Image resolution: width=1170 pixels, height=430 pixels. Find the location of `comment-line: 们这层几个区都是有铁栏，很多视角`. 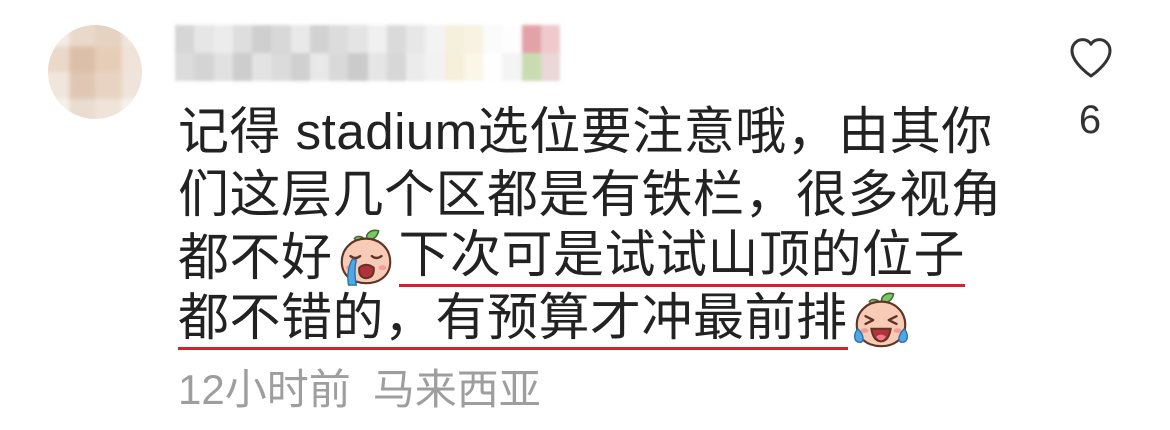

comment-line: 们这层几个区都是有铁栏，很多视角 is located at coordinates (618, 194).